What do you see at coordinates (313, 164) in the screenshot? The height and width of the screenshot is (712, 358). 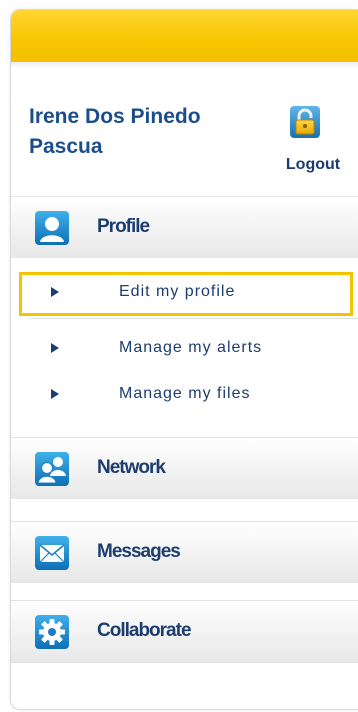 I see `logout-label: Logout` at bounding box center [313, 164].